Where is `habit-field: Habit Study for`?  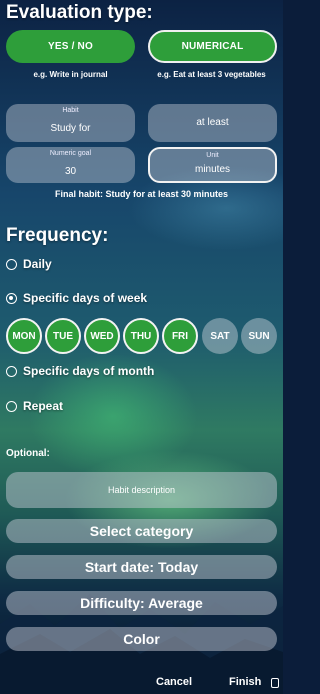
habit-field: Habit Study for is located at coordinates (70, 123).